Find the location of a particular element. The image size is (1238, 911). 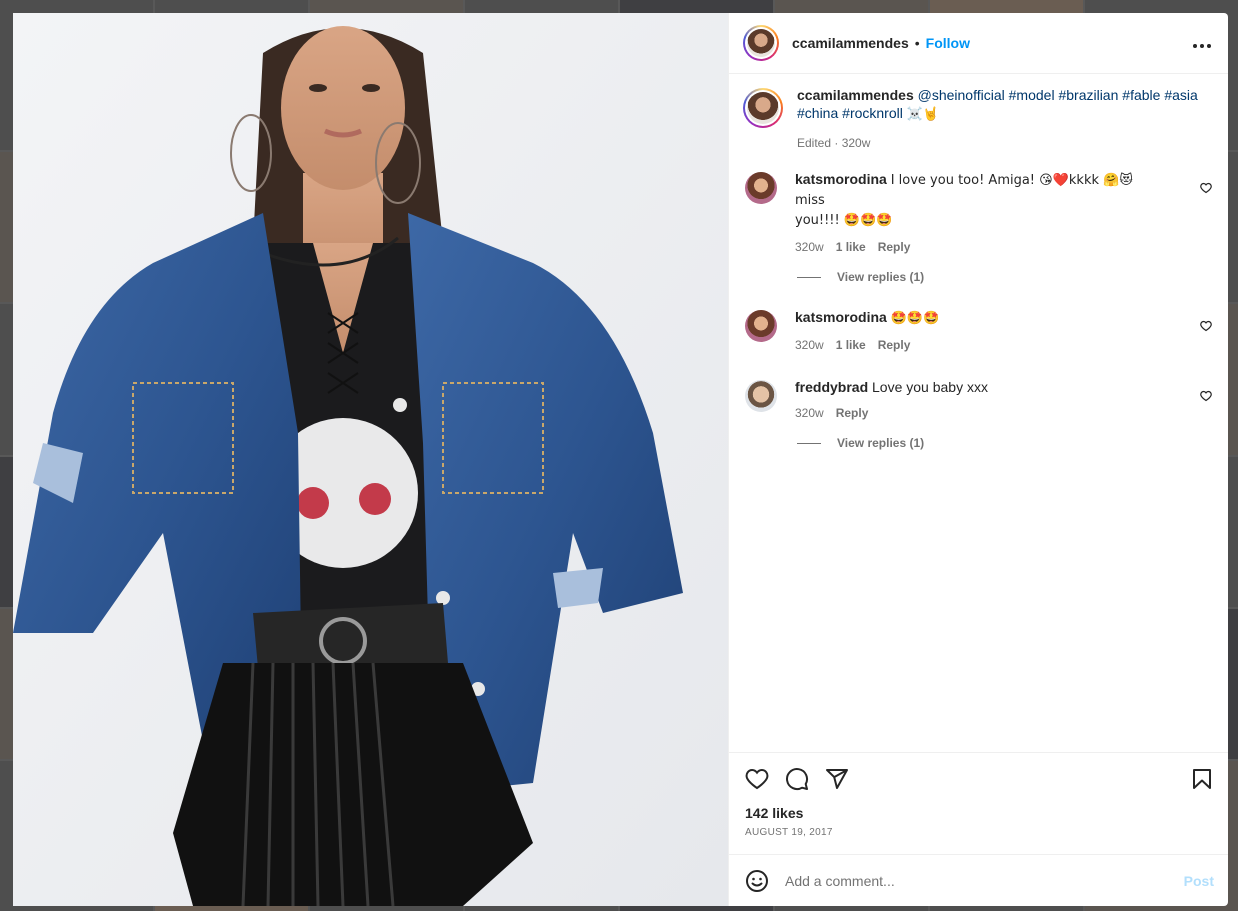

save-bookmark-icon is located at coordinates (1202, 779).